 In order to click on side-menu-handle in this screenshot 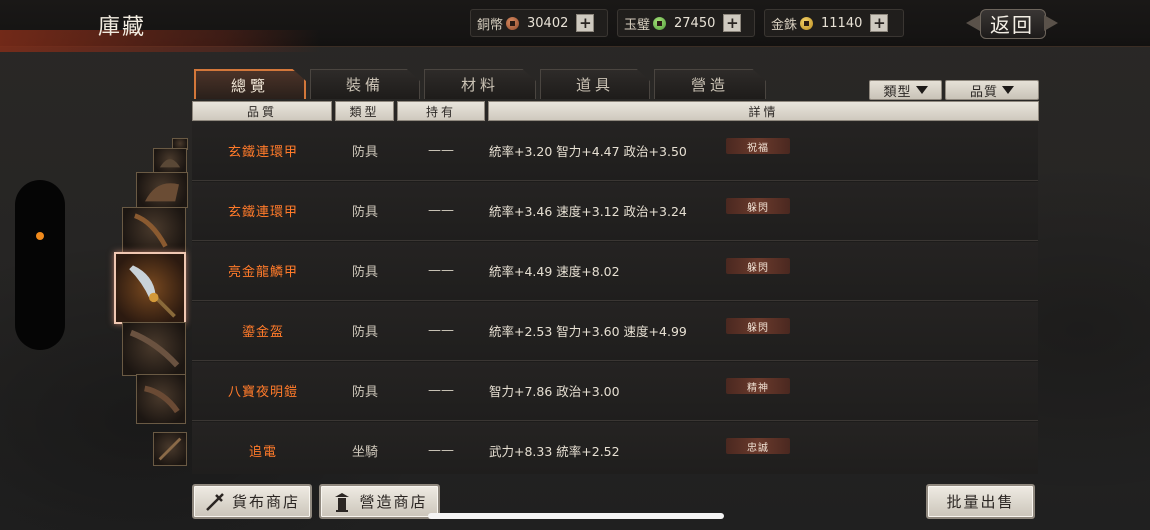, I will do `click(40, 265)`.